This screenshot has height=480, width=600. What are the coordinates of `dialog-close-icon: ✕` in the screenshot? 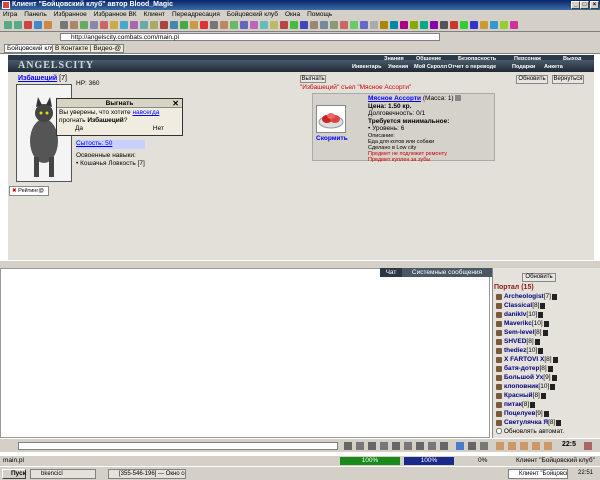 It's located at (175, 103).